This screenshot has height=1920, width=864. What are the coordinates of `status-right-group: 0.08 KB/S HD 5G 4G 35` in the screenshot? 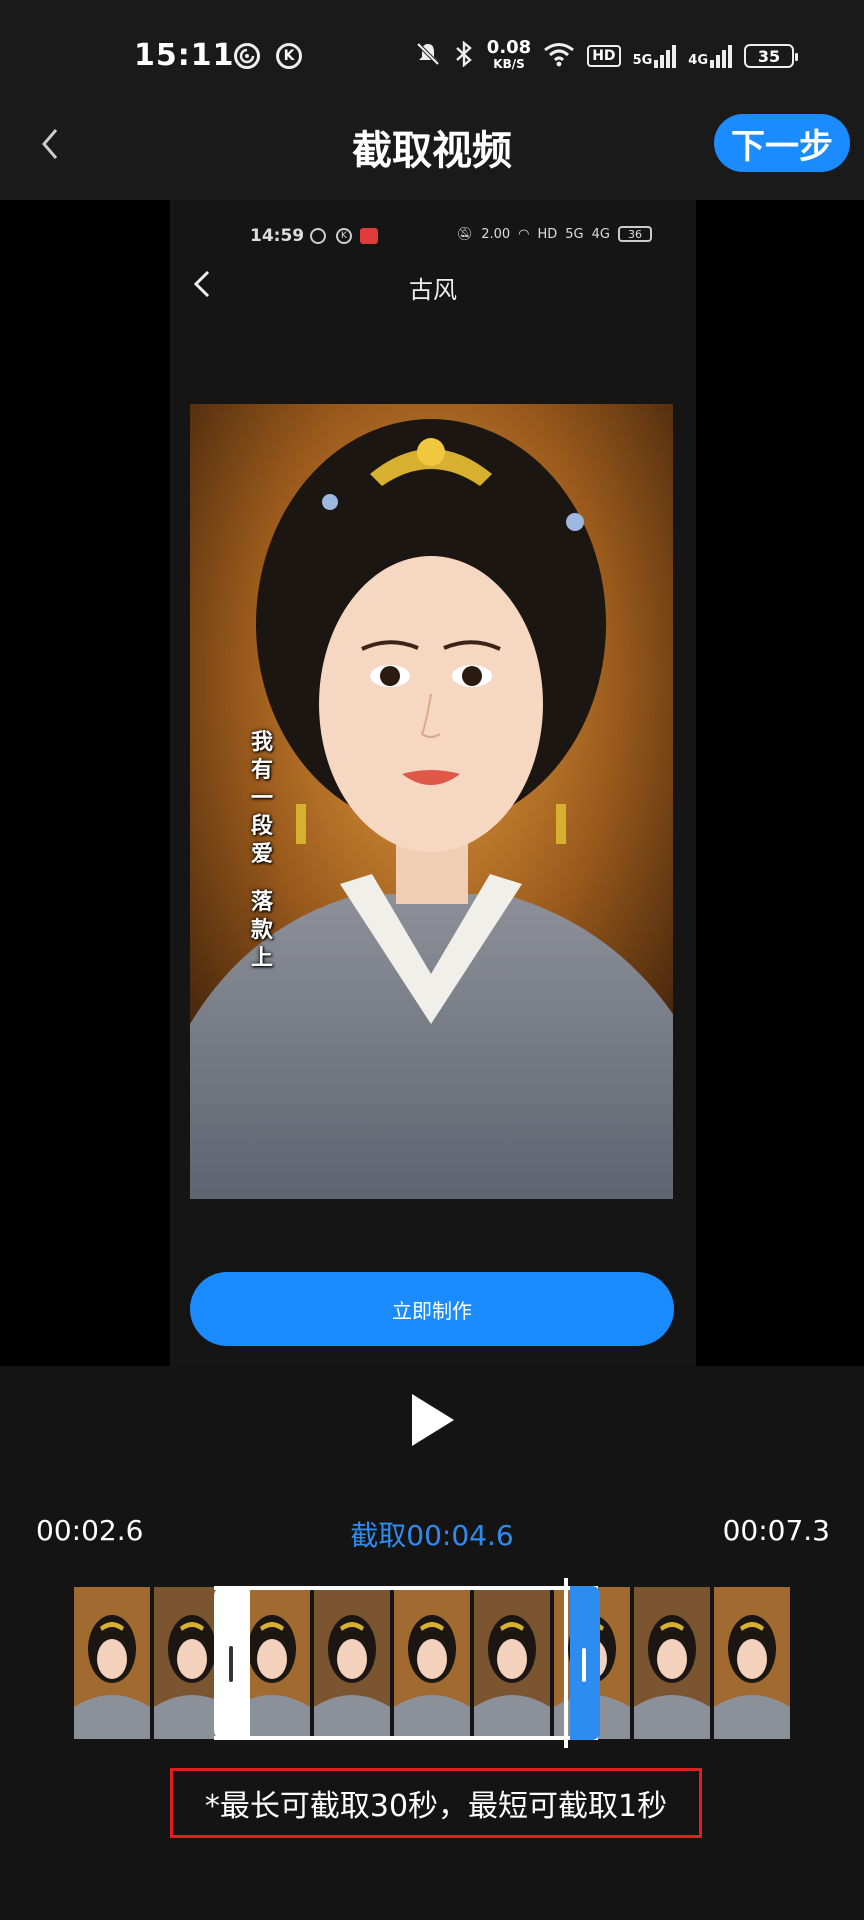 It's located at (606, 54).